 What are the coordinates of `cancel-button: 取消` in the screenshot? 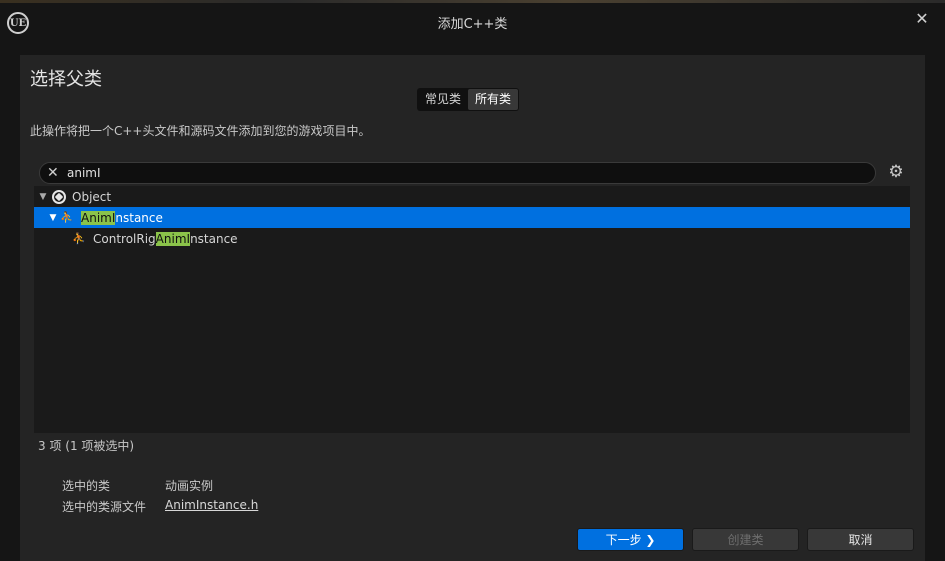 It's located at (860, 539).